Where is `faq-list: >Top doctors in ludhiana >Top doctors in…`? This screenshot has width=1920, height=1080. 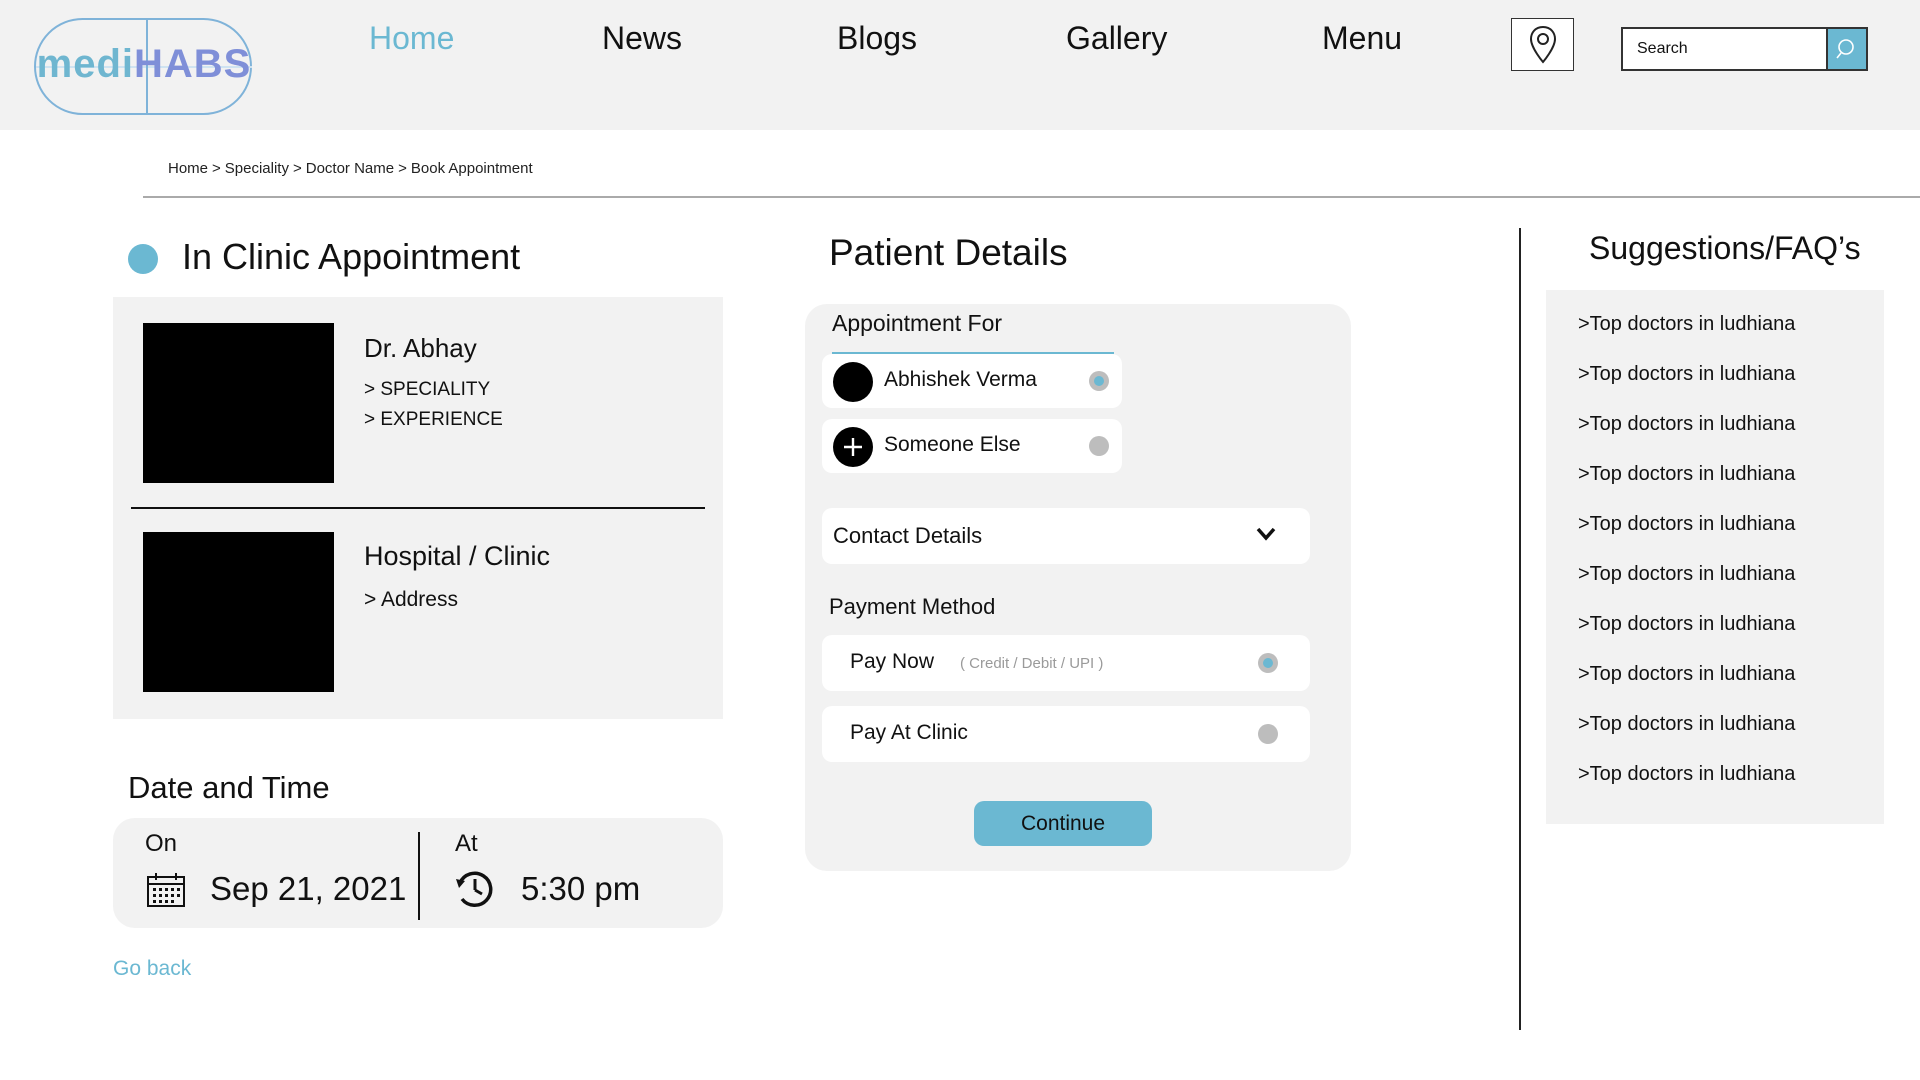
faq-list: >Top doctors in ludhiana >Top doctors in… is located at coordinates (1715, 557).